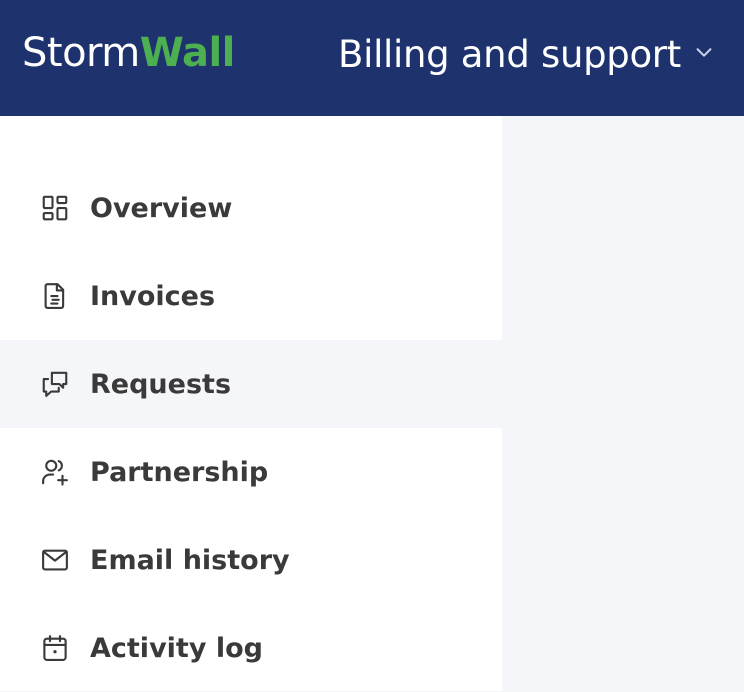 The height and width of the screenshot is (692, 744). Describe the element at coordinates (55, 560) in the screenshot. I see `envelope-icon` at that location.